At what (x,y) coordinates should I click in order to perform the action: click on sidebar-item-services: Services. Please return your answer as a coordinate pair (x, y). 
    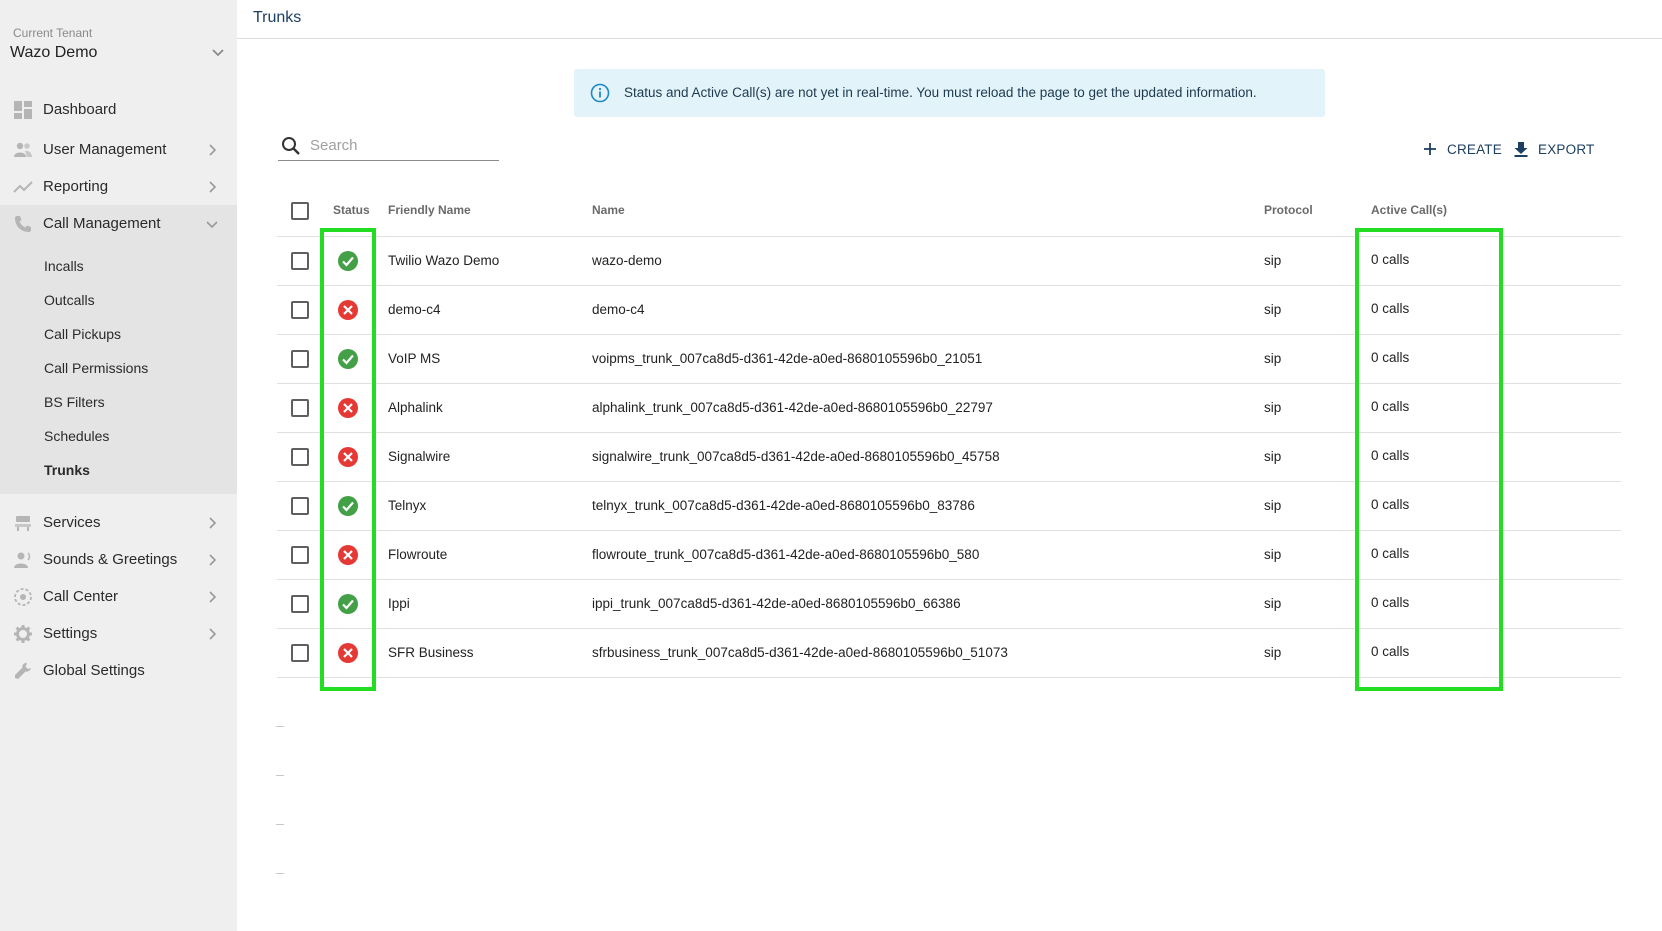
    Looking at the image, I should click on (118, 522).